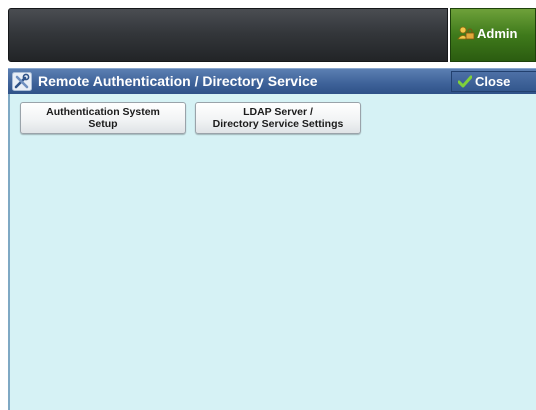 The width and height of the screenshot is (536, 410). I want to click on close-button: Close, so click(493, 81).